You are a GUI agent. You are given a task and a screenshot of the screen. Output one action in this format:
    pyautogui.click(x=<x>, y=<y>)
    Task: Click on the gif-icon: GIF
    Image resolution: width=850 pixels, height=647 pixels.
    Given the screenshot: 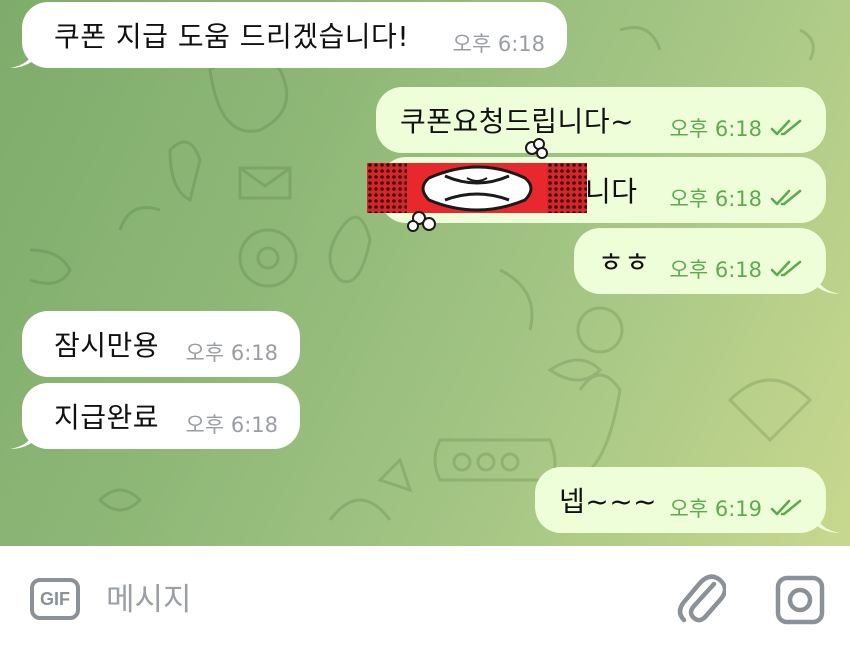 What is the action you would take?
    pyautogui.click(x=55, y=598)
    